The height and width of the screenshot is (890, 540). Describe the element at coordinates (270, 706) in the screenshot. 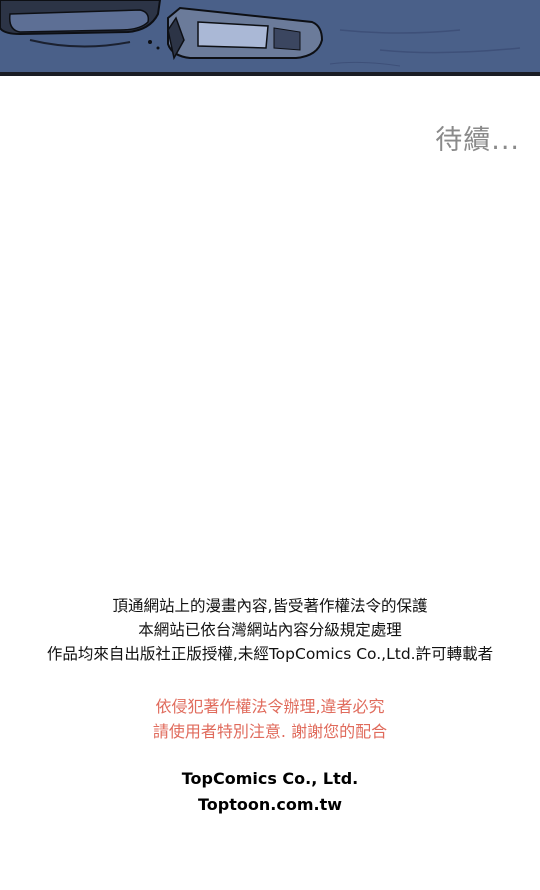

I see `warning-line: 依侵犯著作權法令辦理,違者必究` at that location.